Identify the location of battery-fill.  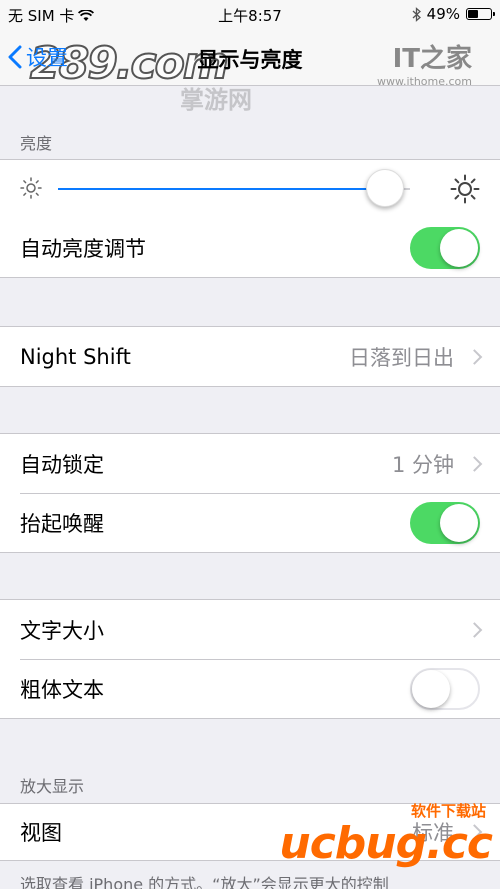
(473, 14).